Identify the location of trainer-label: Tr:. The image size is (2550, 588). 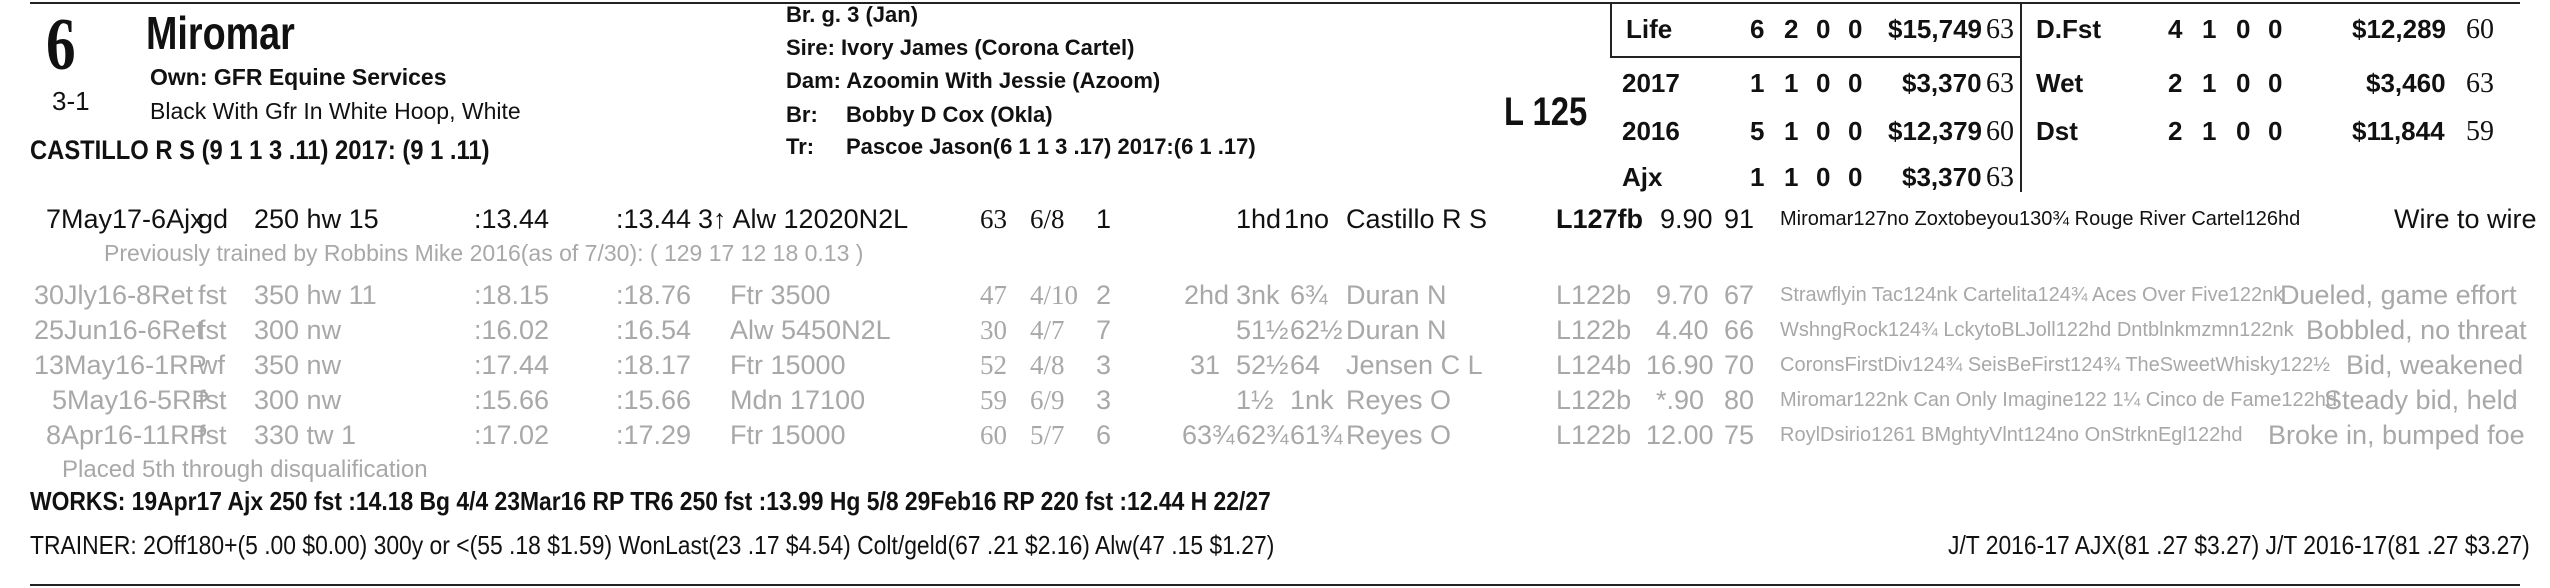
(800, 146).